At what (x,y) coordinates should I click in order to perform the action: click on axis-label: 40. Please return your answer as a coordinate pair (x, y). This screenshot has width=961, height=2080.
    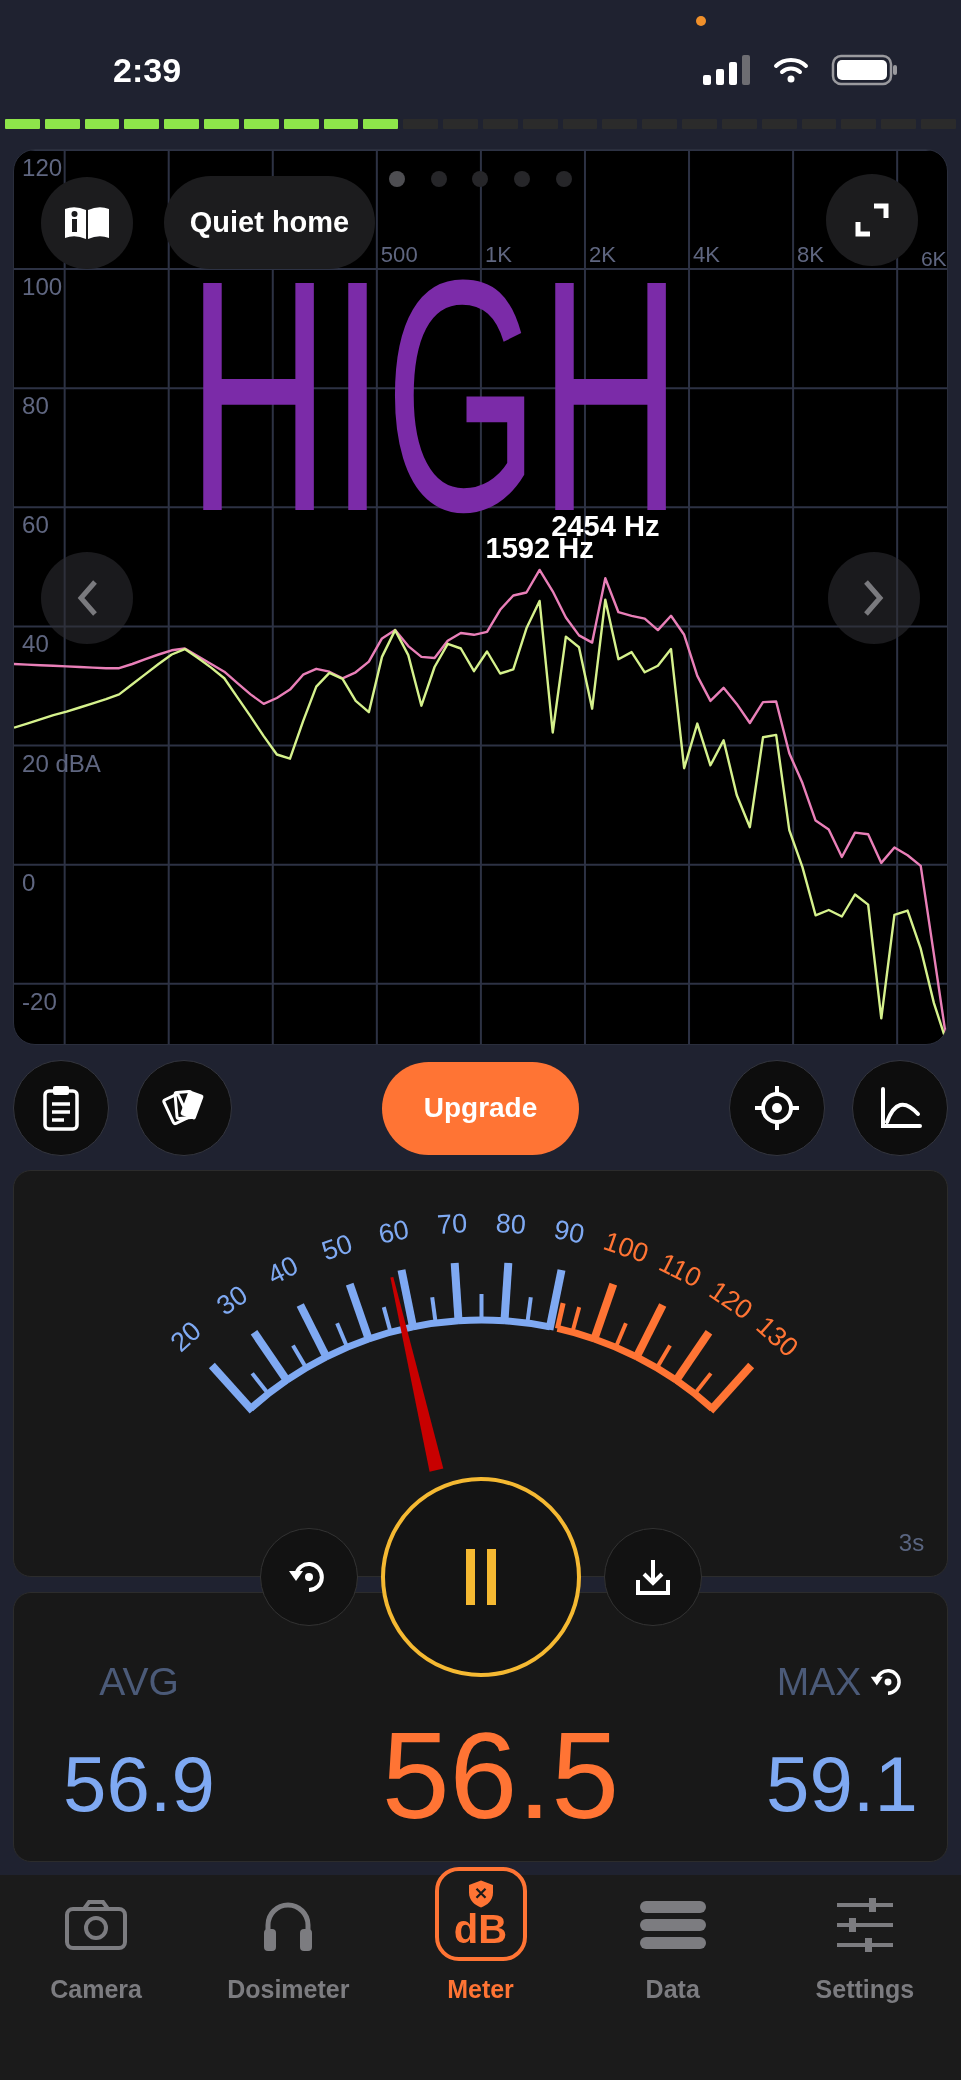
    Looking at the image, I should click on (35, 644).